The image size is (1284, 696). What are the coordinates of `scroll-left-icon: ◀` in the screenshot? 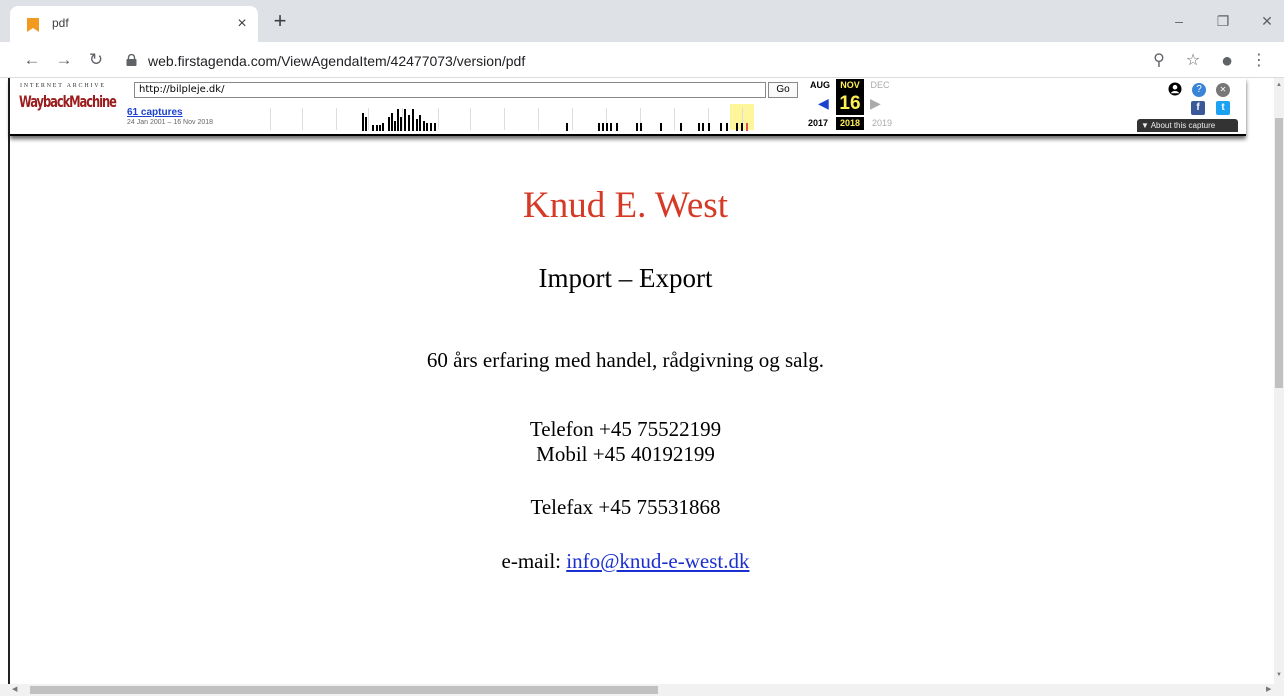 It's located at (14, 689).